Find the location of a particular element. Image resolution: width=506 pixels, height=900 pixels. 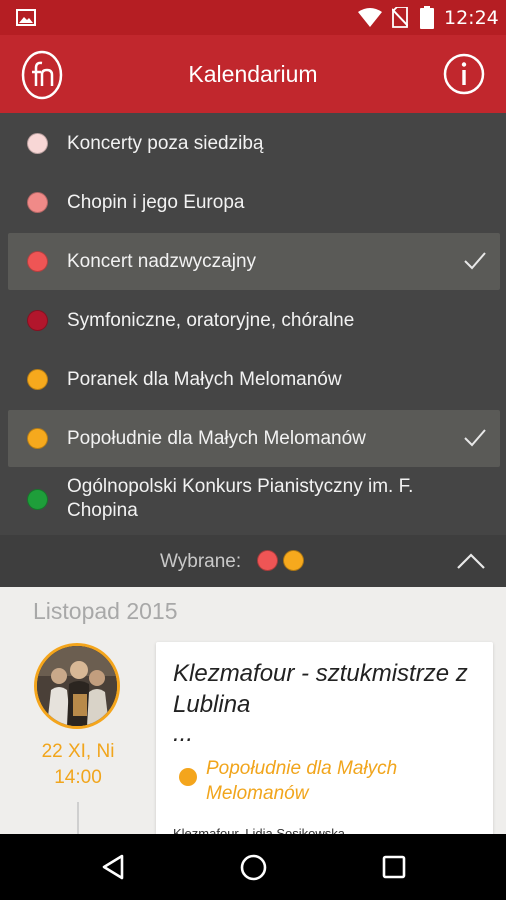

selected-filters-bar: Wybrane: is located at coordinates (253, 561).